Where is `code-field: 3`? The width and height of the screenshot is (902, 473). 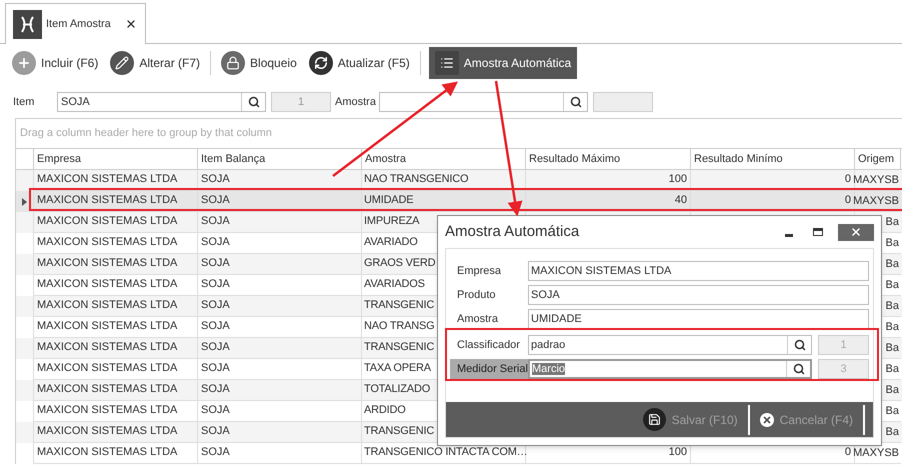 code-field: 3 is located at coordinates (843, 369).